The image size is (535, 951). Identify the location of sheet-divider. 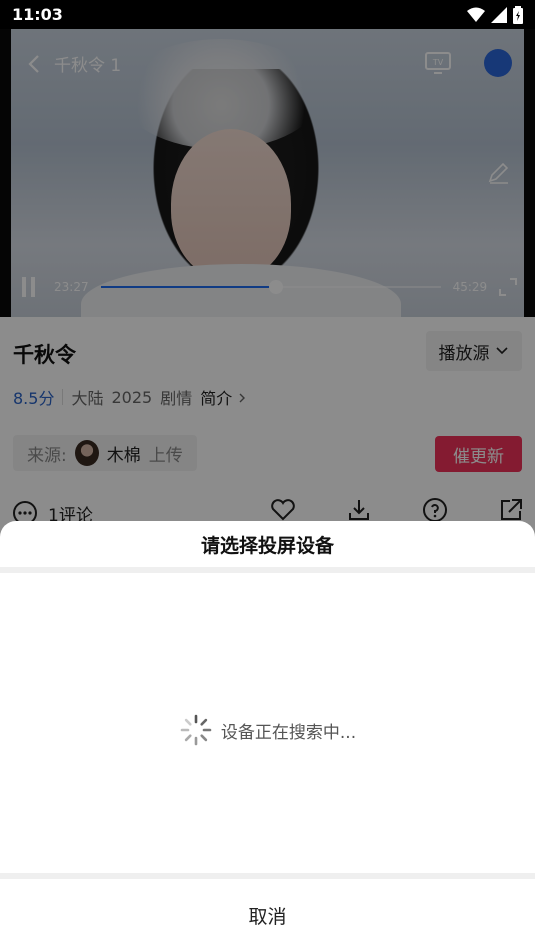
(267, 570).